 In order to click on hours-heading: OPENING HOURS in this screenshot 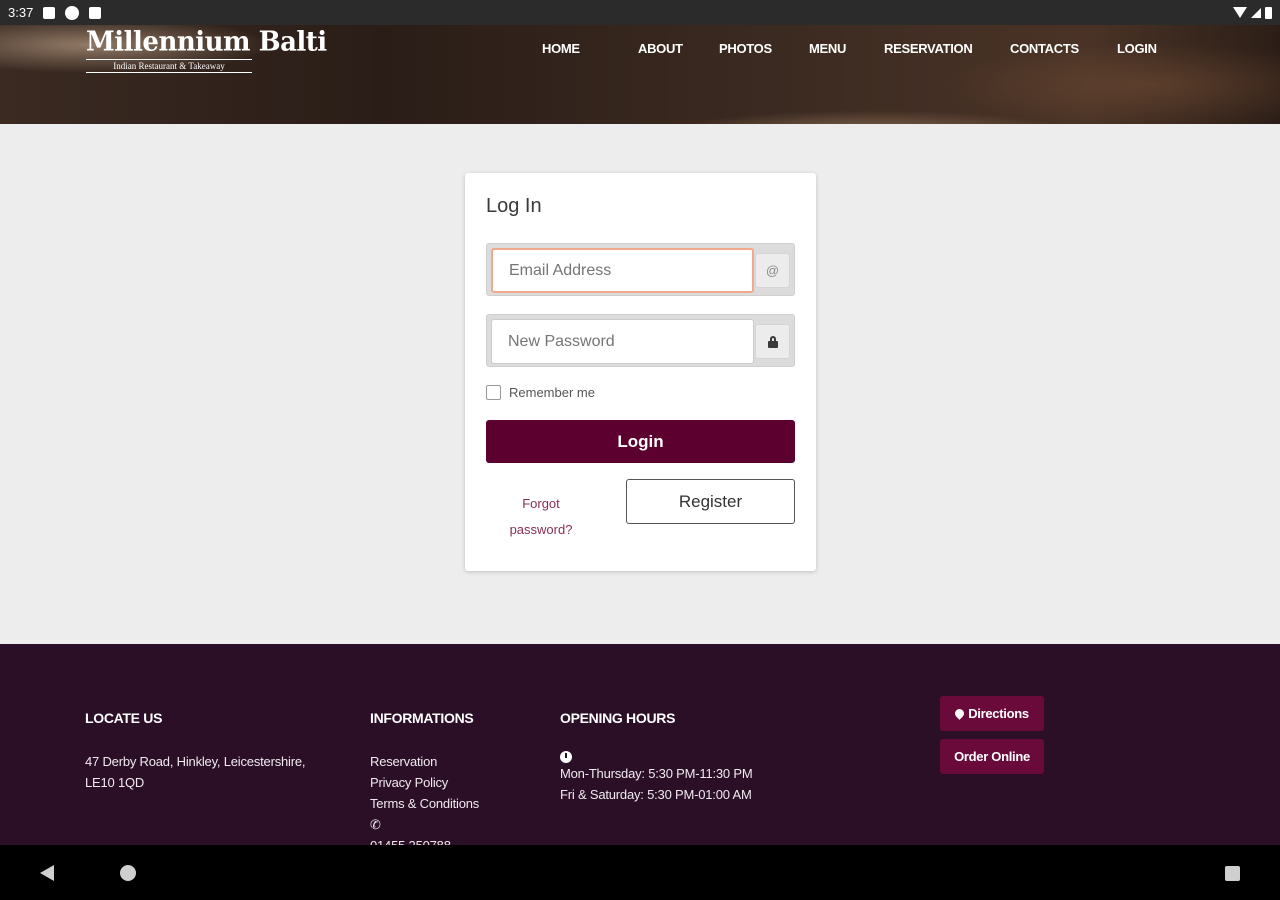, I will do `click(618, 718)`.